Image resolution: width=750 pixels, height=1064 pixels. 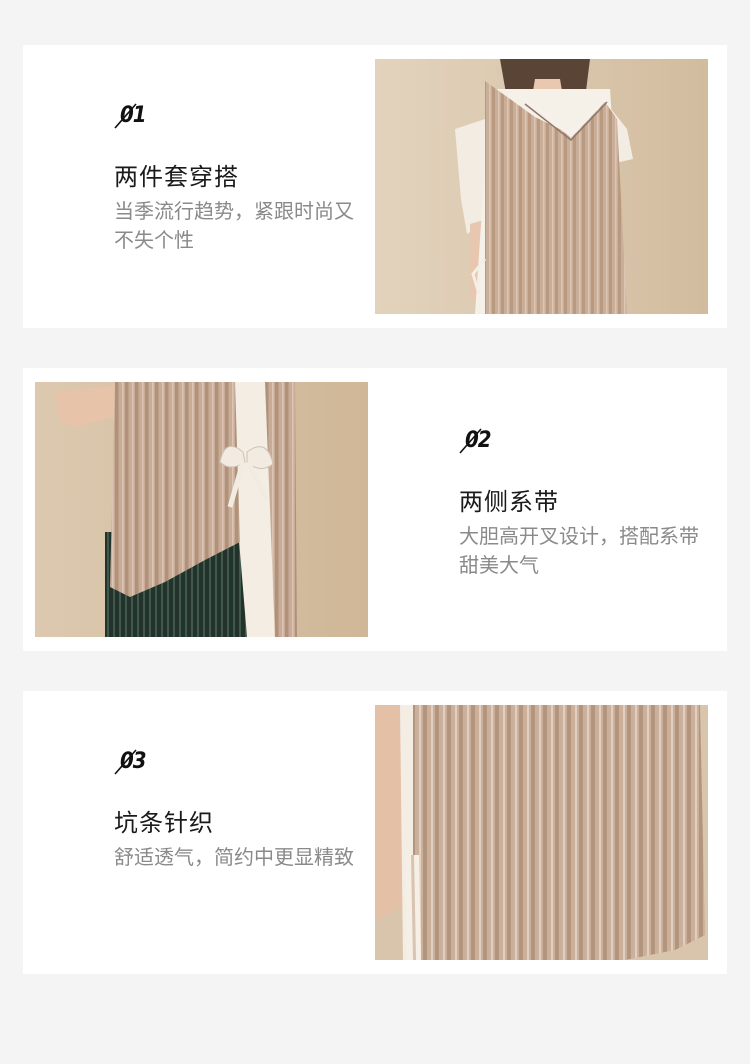 I want to click on vest-over-tshirt-photo, so click(x=541, y=186).